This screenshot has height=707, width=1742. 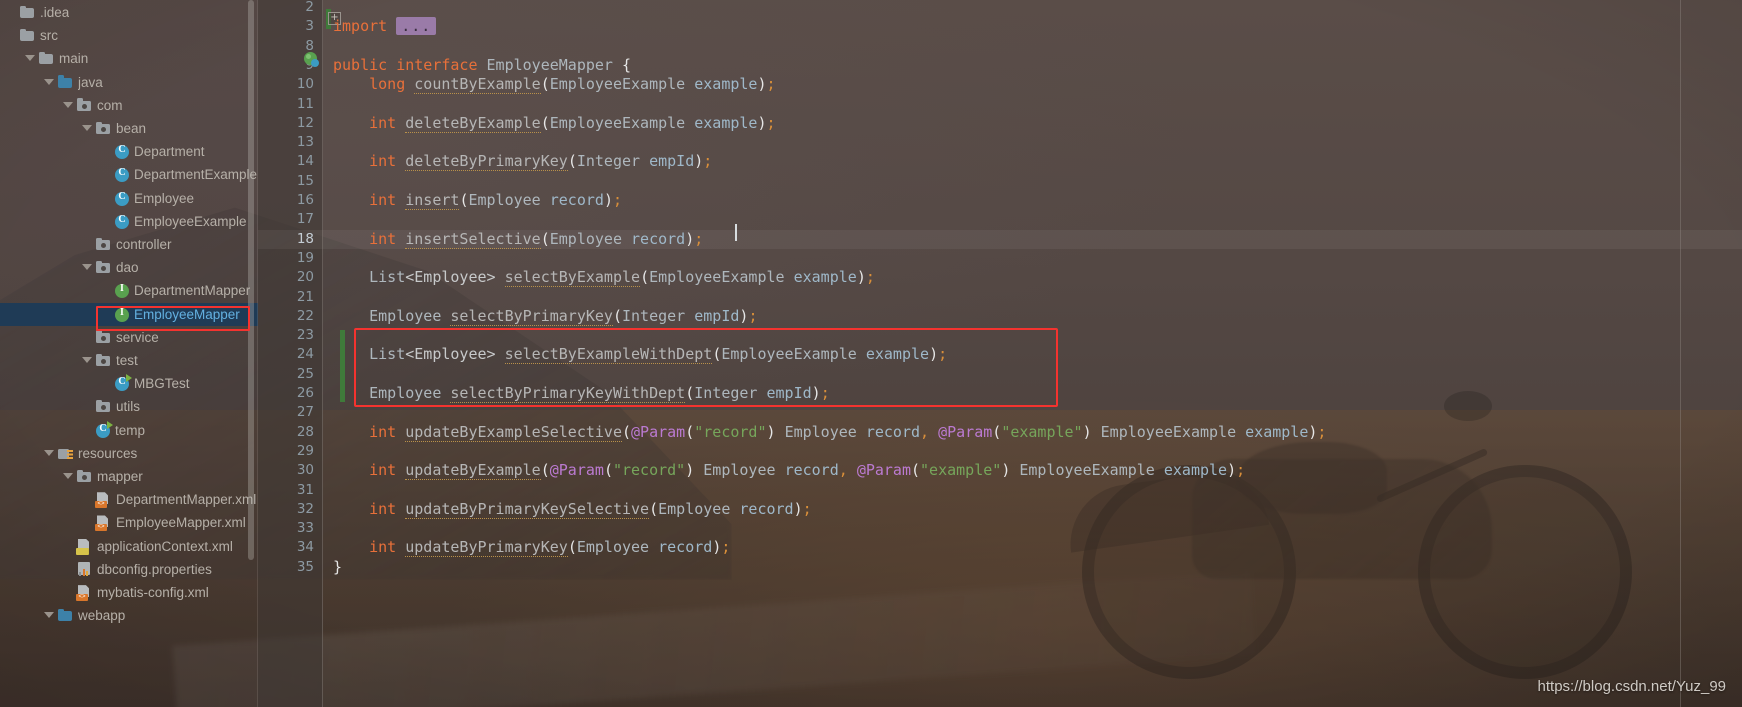 What do you see at coordinates (129, 198) in the screenshot?
I see `tree-item-employee: Employee` at bounding box center [129, 198].